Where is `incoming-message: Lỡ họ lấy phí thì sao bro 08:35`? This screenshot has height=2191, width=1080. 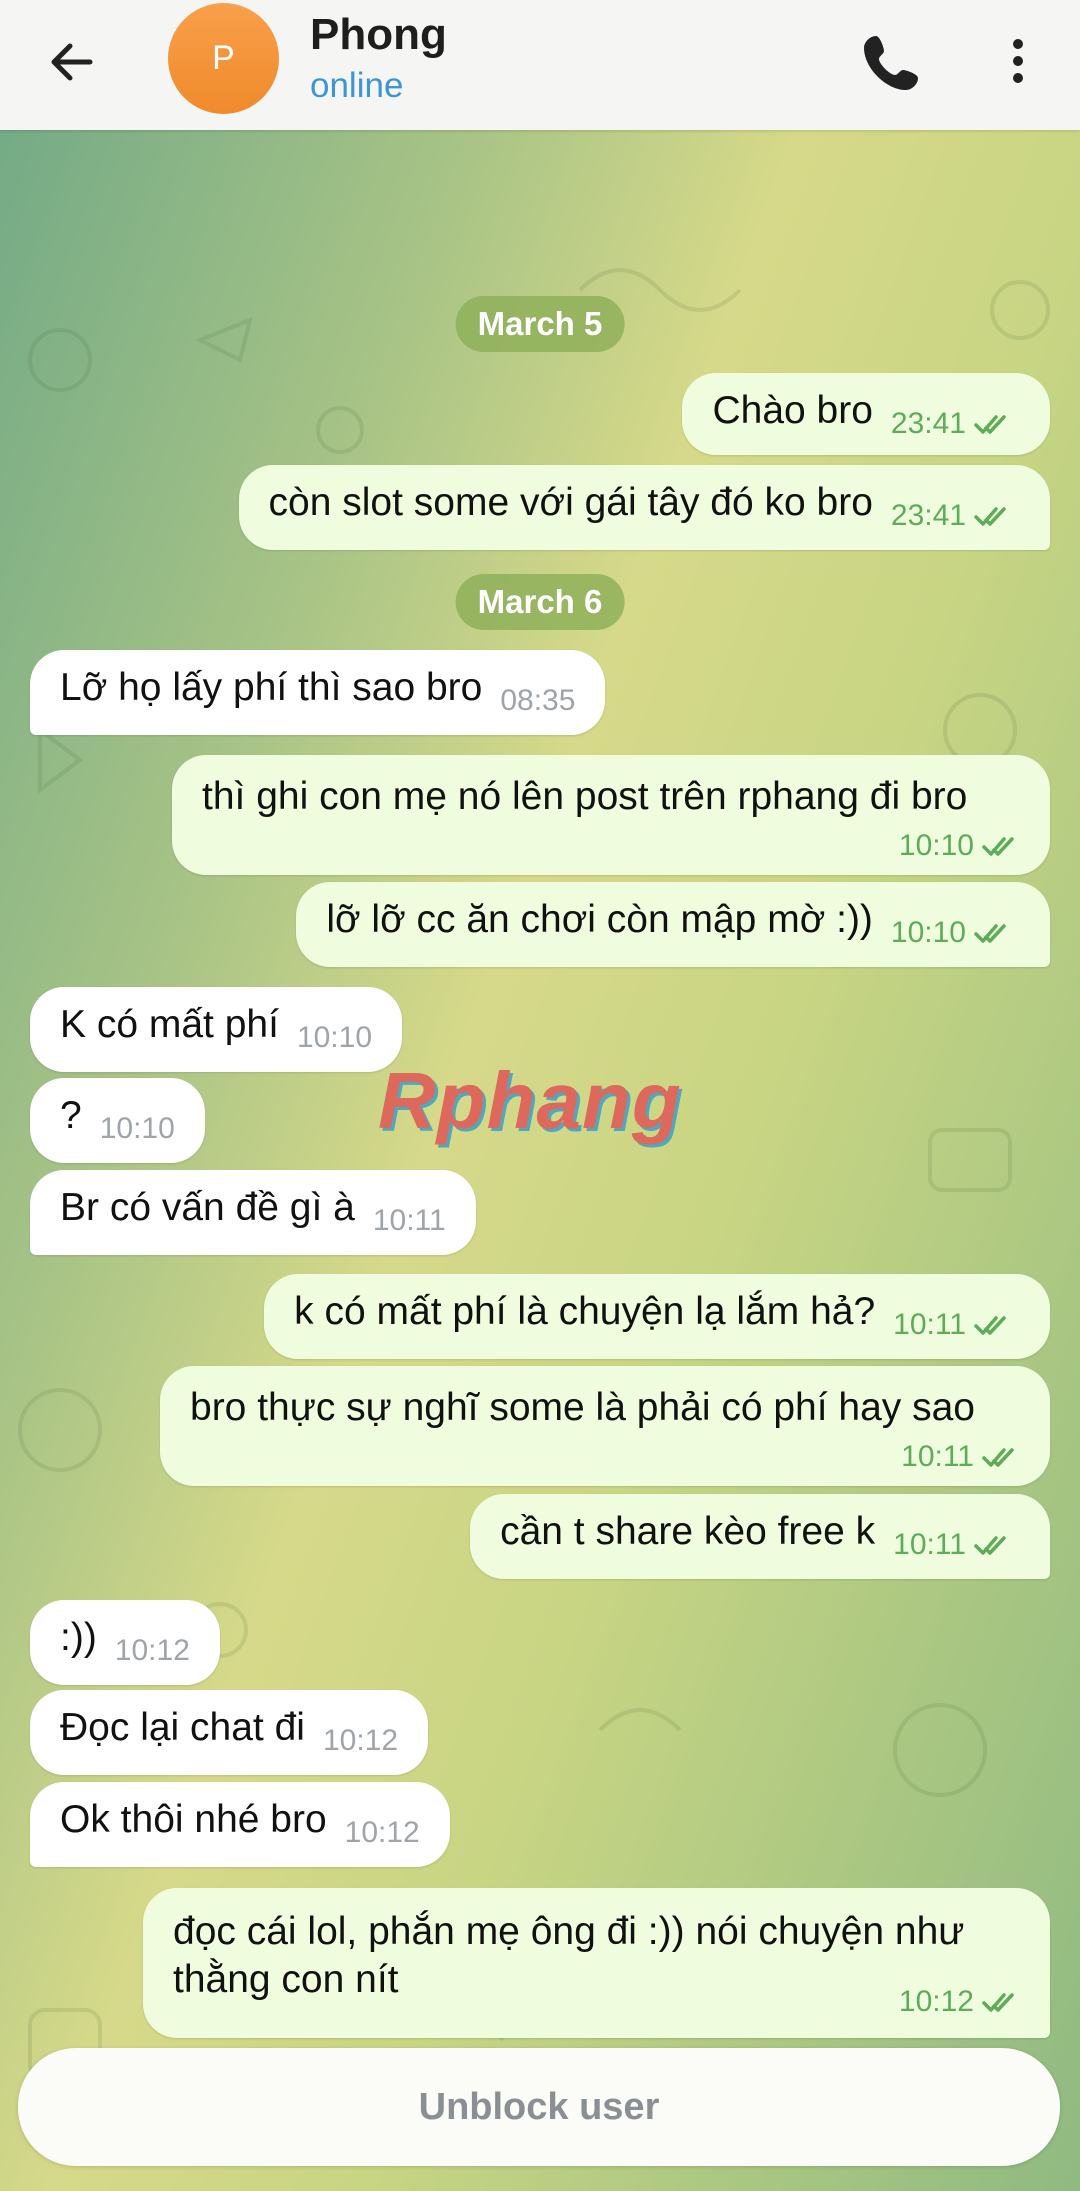
incoming-message: Lỡ họ lấy phí thì sao bro 08:35 is located at coordinates (318, 692).